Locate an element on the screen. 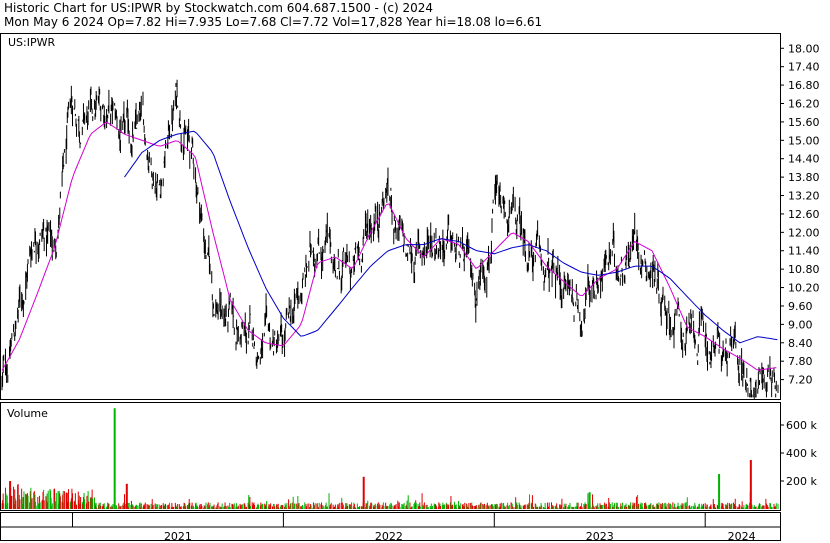 Image resolution: width=830 pixels, height=543 pixels. year-label: 2024 is located at coordinates (742, 536).